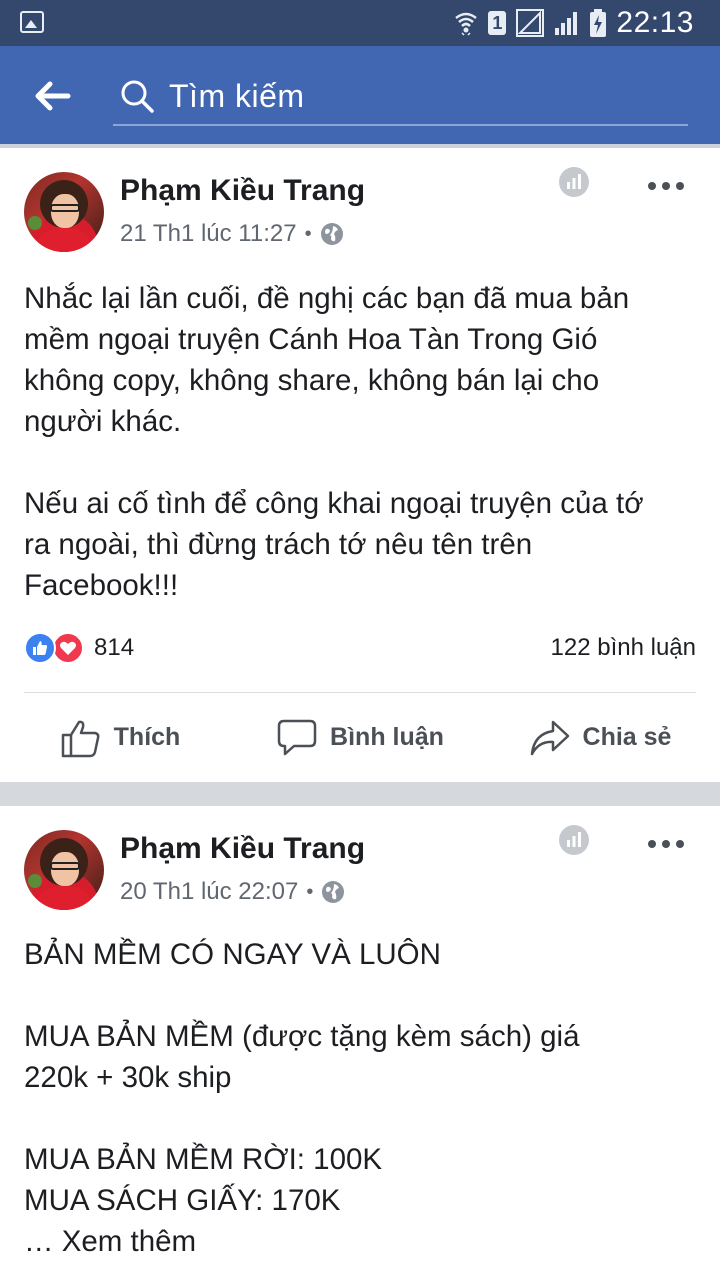 The height and width of the screenshot is (1280, 720). I want to click on share-button: Chia sẻ, so click(600, 737).